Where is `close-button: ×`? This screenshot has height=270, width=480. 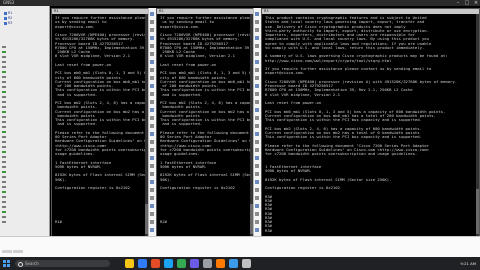 close-button: × is located at coordinates (476, 3).